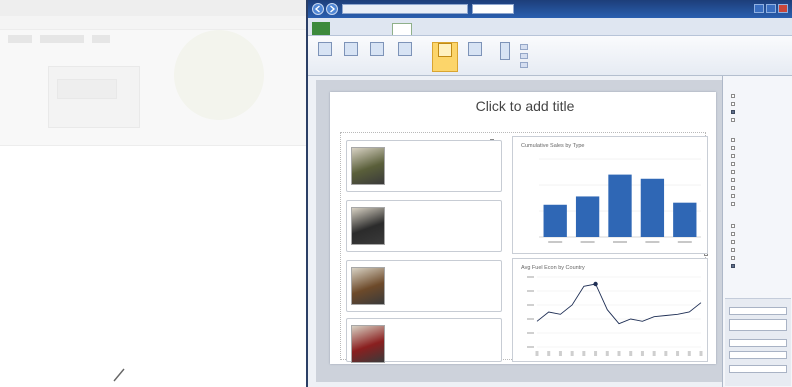  Describe the element at coordinates (771, 8) in the screenshot. I see `maximize-icon` at that location.